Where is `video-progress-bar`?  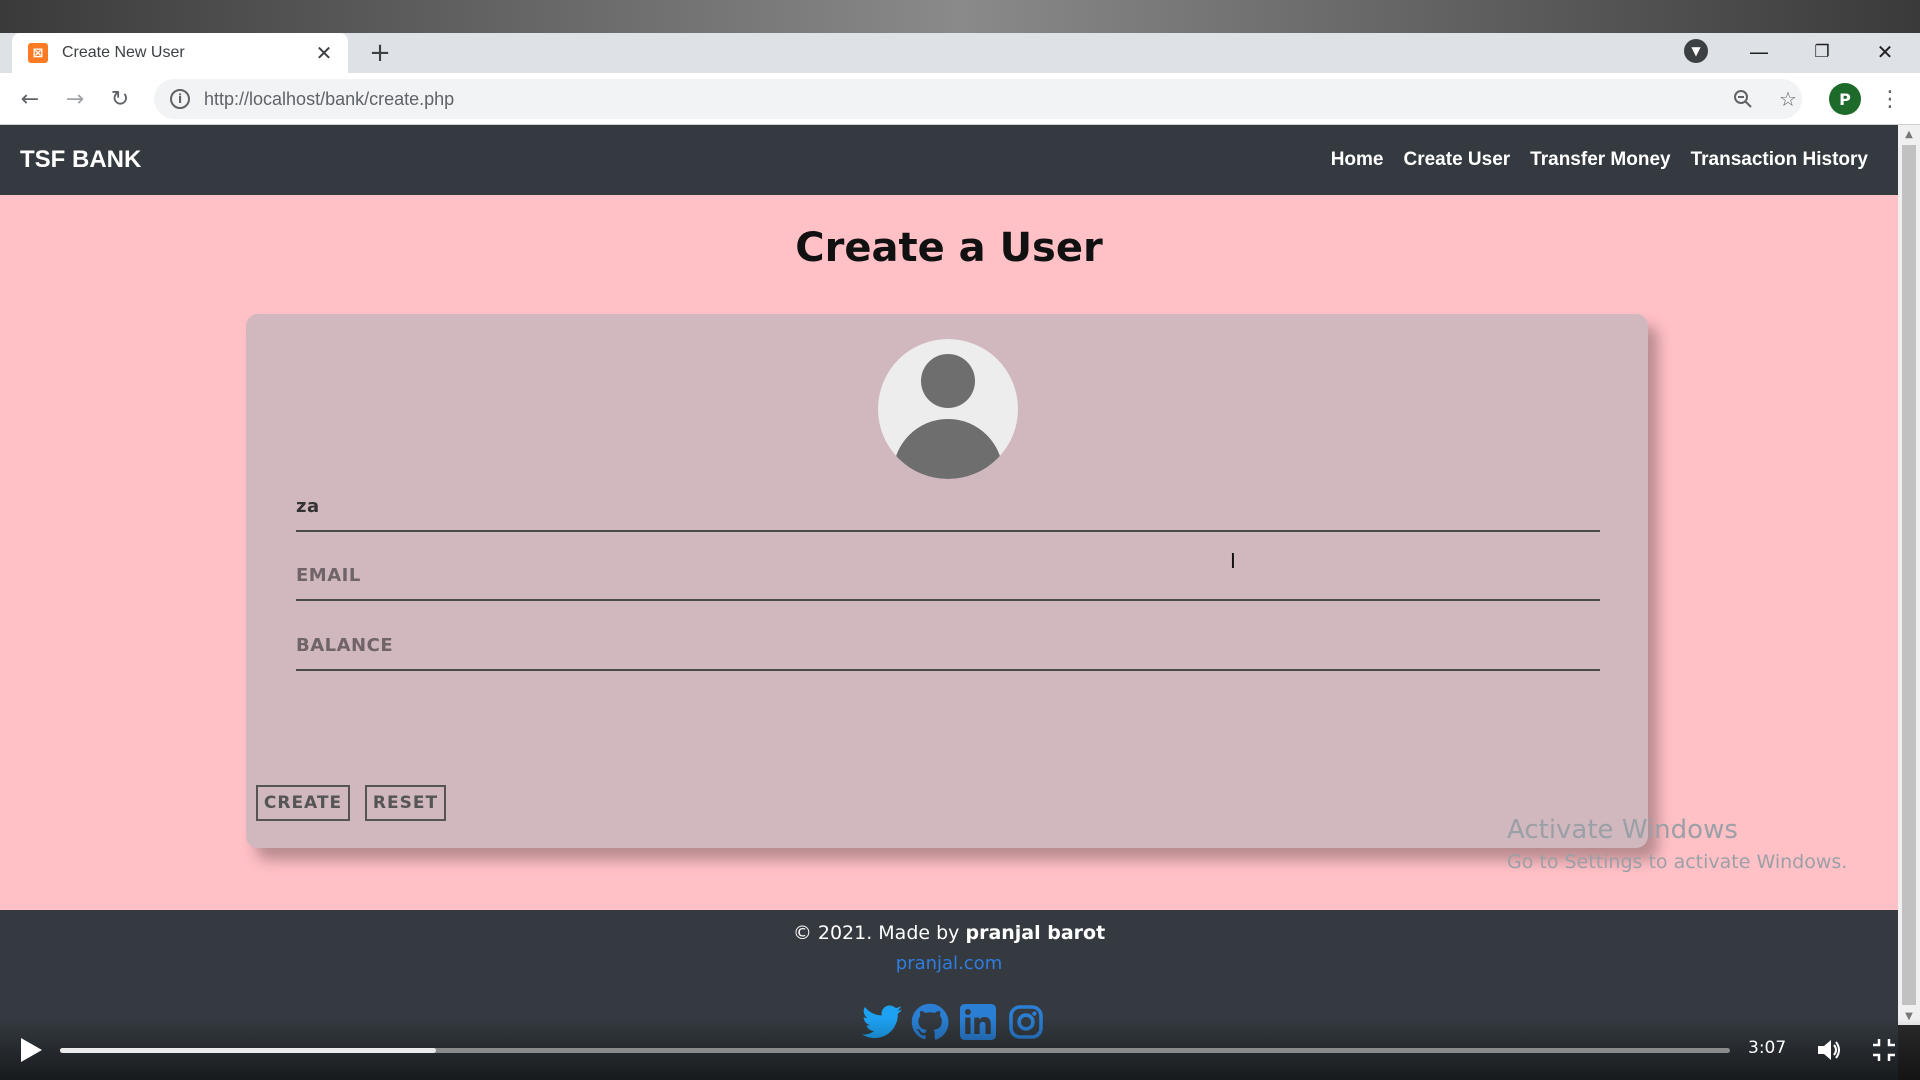 video-progress-bar is located at coordinates (895, 1050).